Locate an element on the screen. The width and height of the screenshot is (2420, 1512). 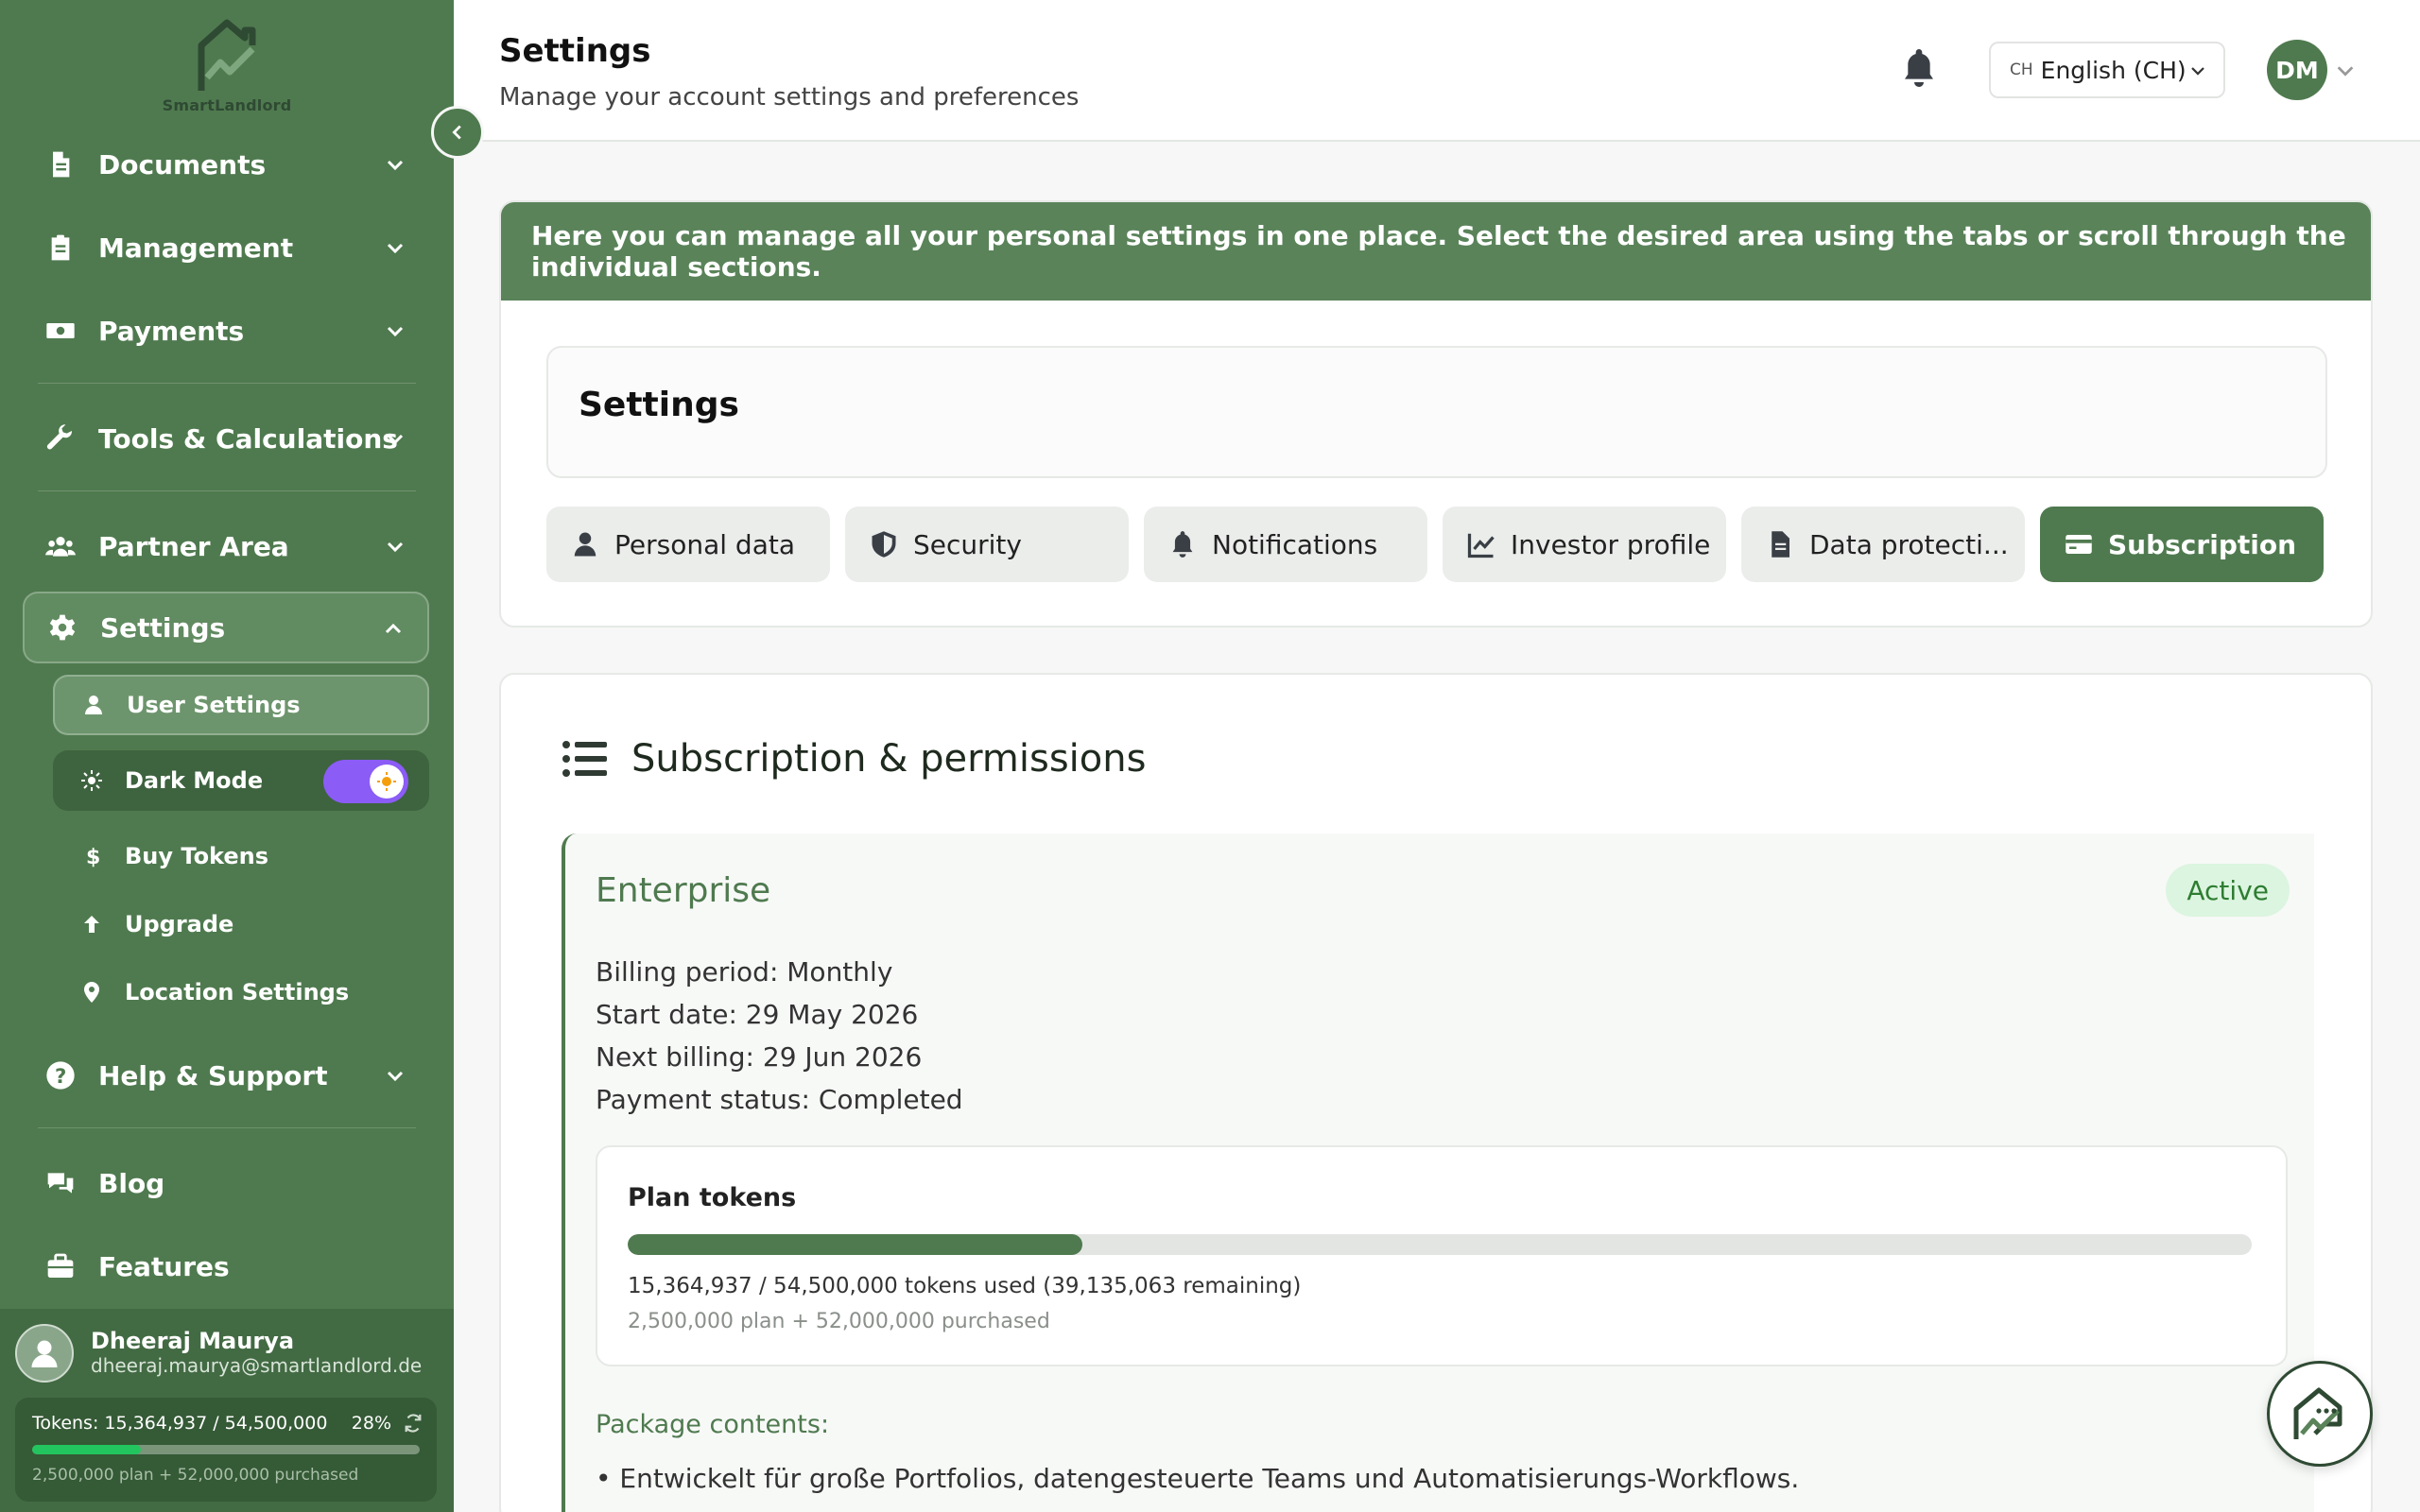
tab-security: Security is located at coordinates (987, 544).